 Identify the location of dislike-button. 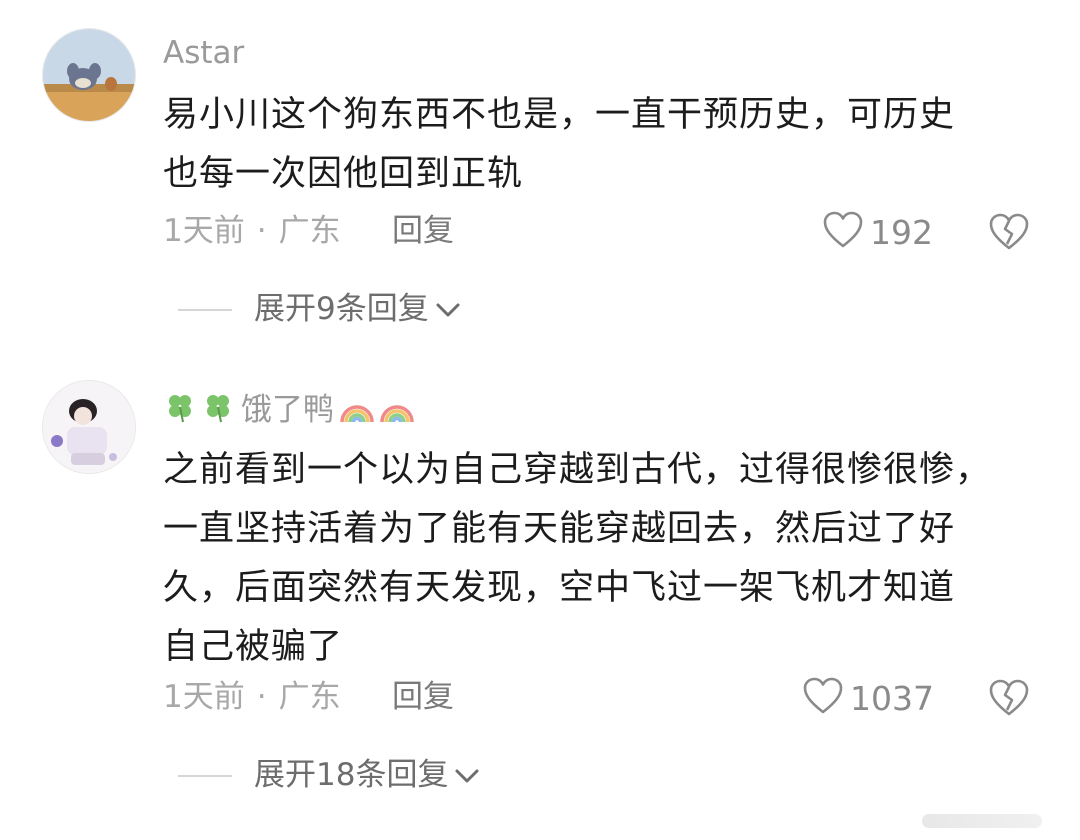
(1009, 700).